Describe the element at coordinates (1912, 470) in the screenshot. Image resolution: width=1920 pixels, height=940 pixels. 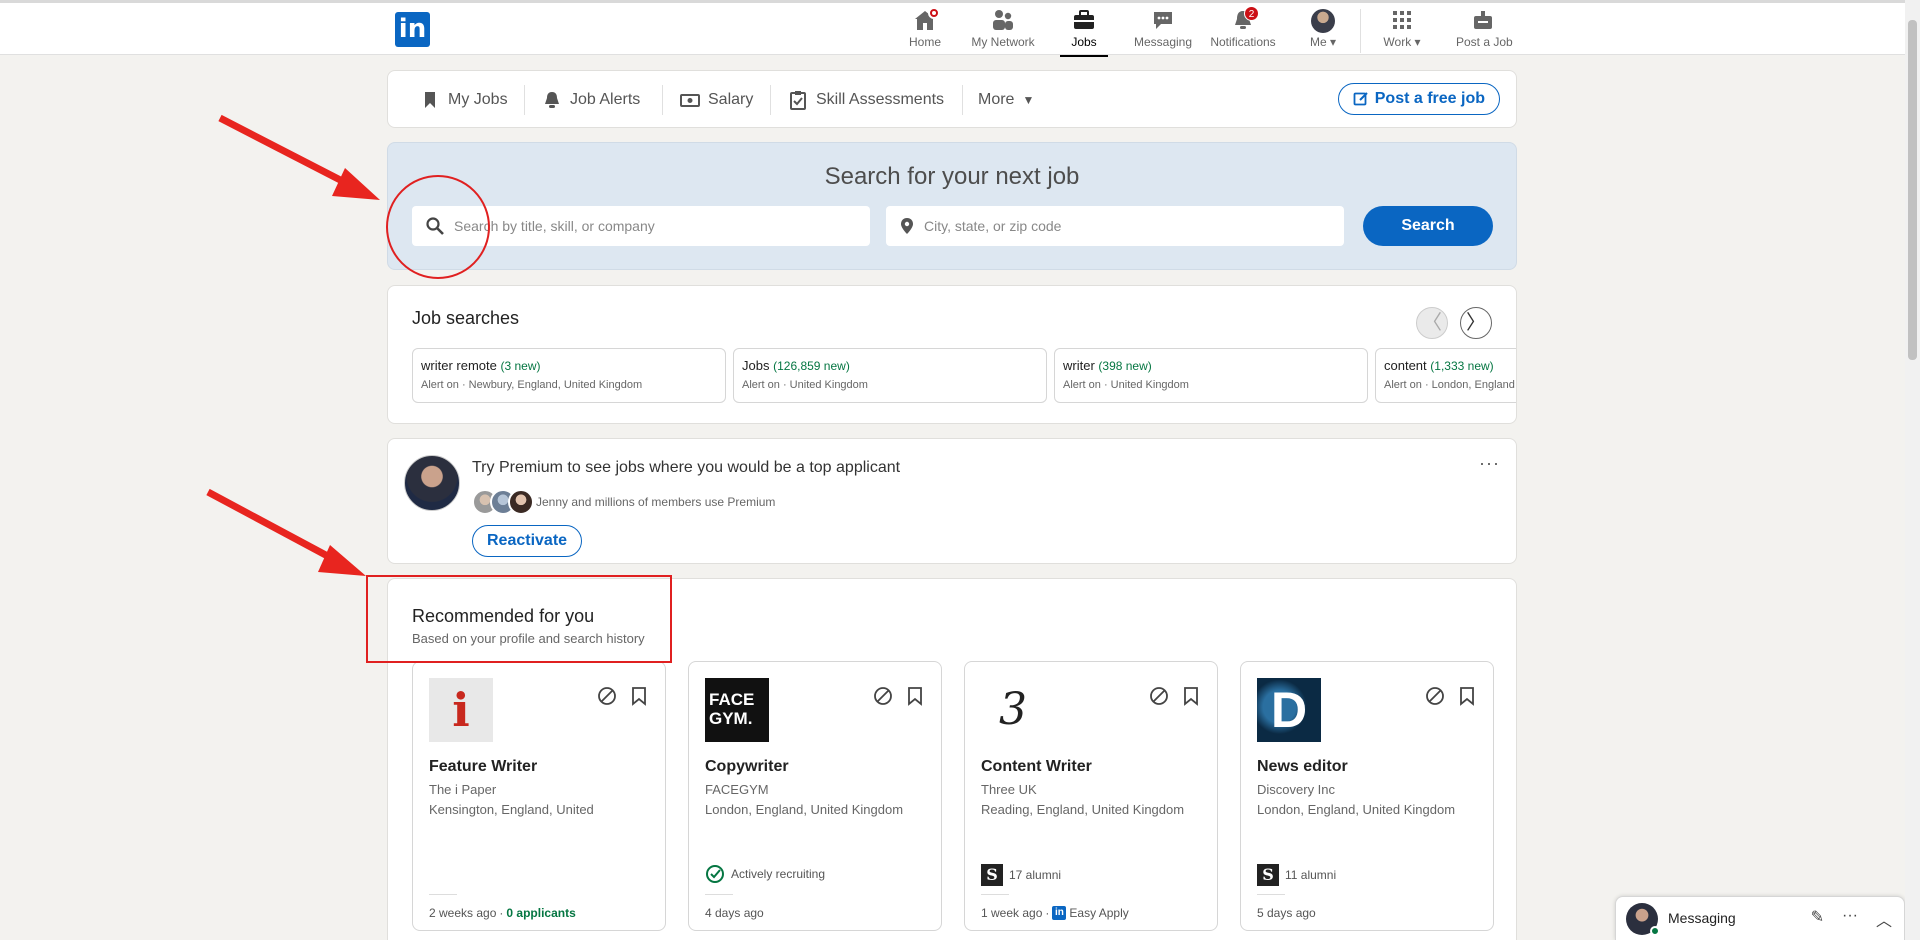
I see `scrollbar` at that location.